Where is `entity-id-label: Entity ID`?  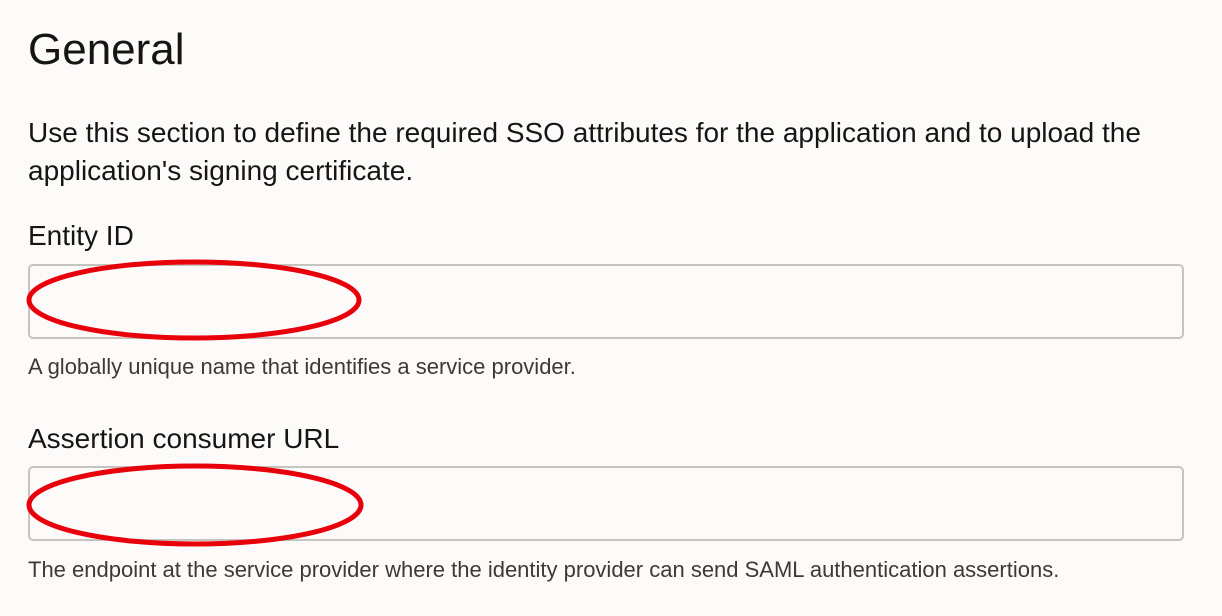 entity-id-label: Entity ID is located at coordinates (81, 235).